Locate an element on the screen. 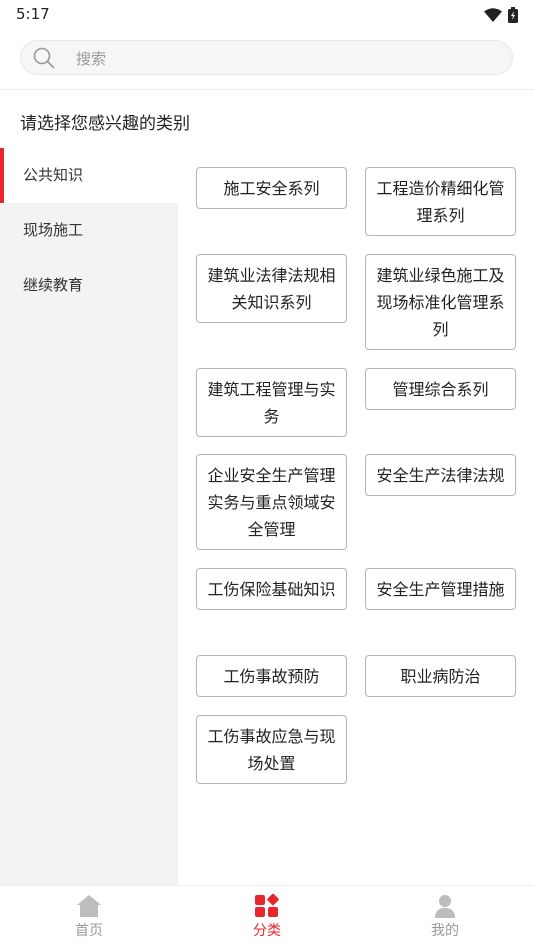 The width and height of the screenshot is (534, 950). category-button: 建筑工程管理与实务 is located at coordinates (271, 402).